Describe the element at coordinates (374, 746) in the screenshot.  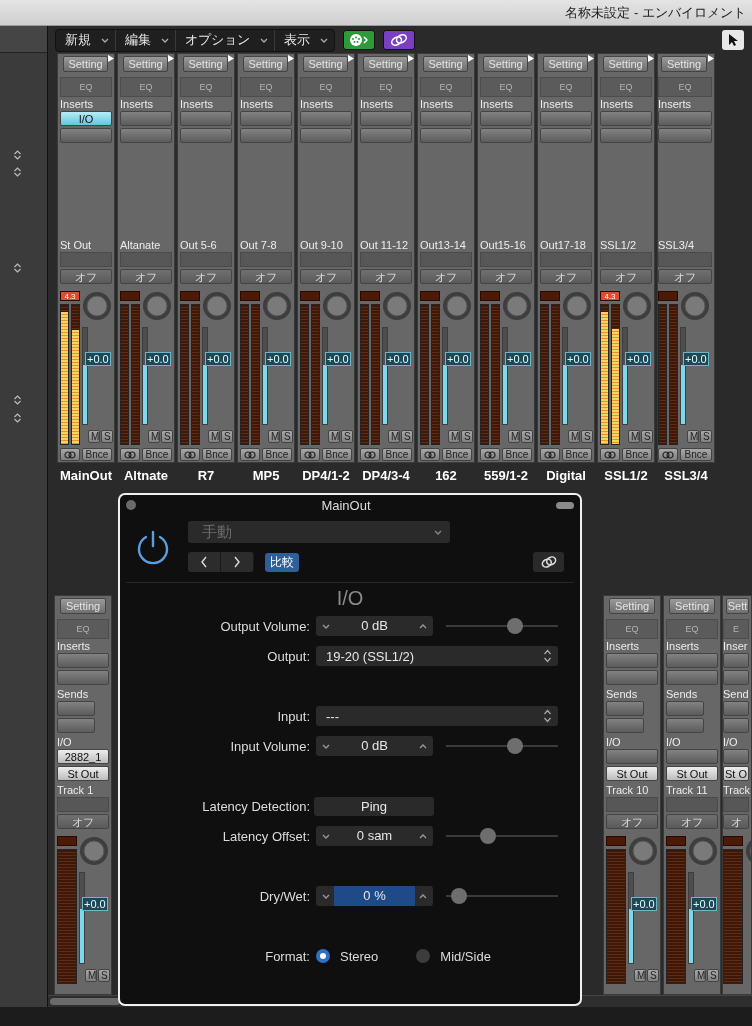
I see `value-stepper: 0 dB` at that location.